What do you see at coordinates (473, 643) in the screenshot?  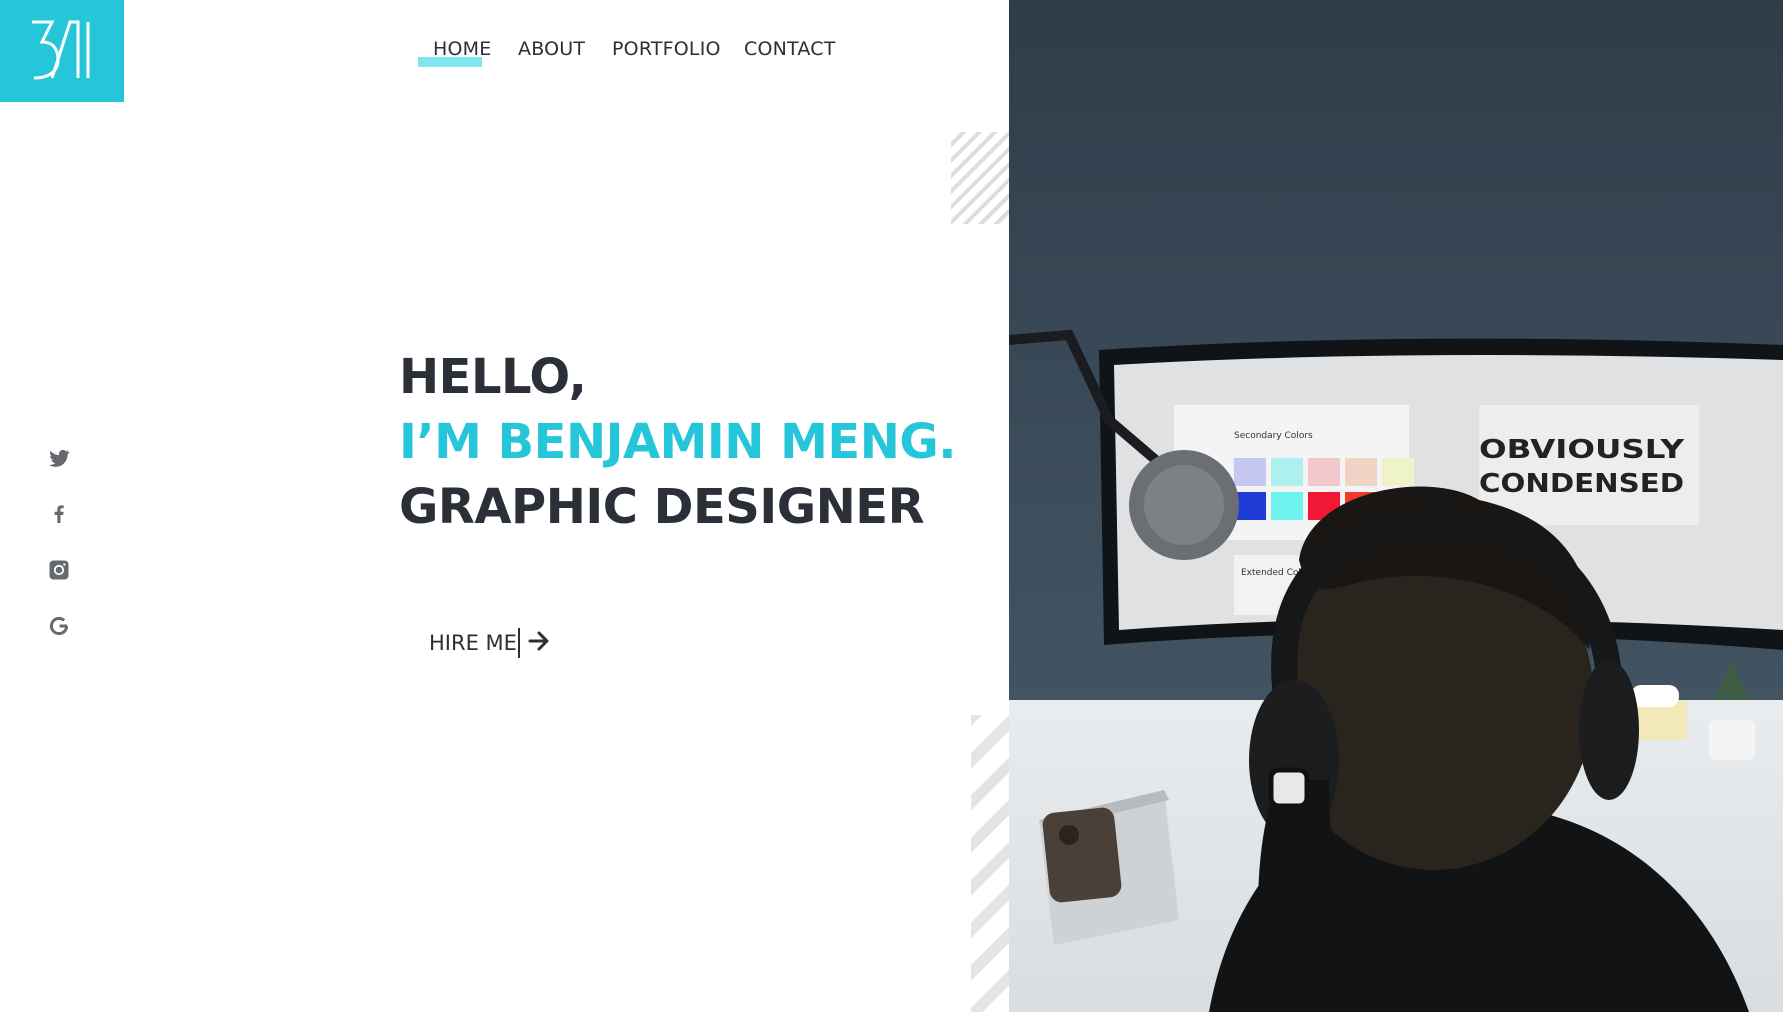 I see `hire-me-label: HIRE ME` at bounding box center [473, 643].